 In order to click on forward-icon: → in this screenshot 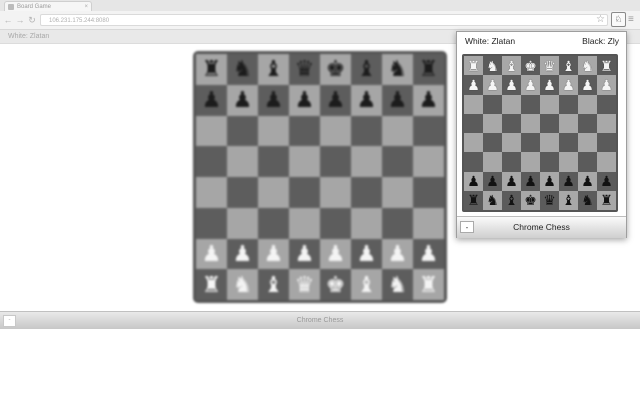, I will do `click(20, 20)`.